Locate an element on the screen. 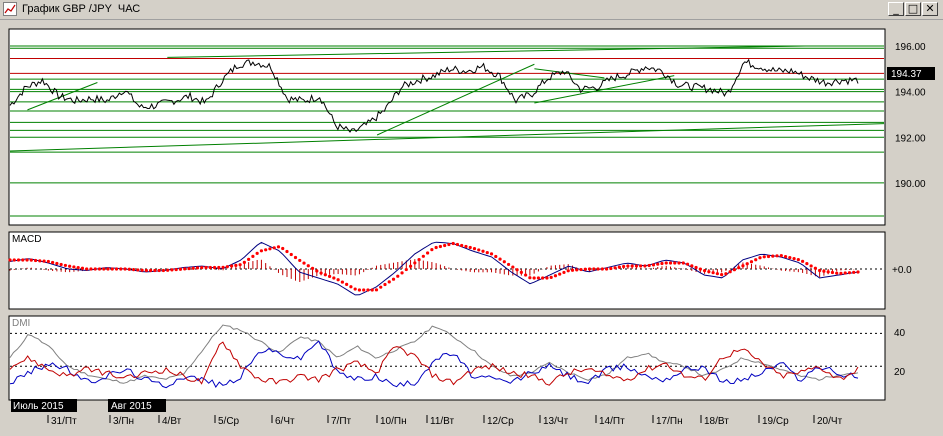  close-button: ✕ is located at coordinates (930, 9).